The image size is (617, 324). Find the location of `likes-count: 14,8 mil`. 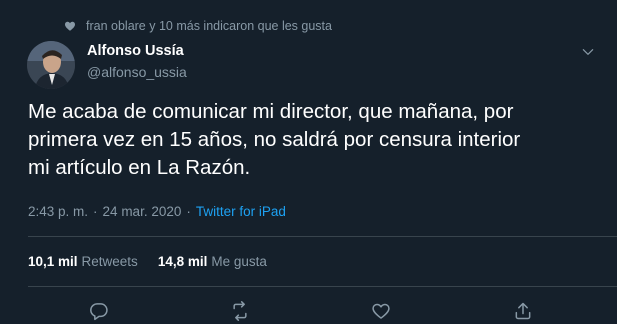

likes-count: 14,8 mil is located at coordinates (182, 261).